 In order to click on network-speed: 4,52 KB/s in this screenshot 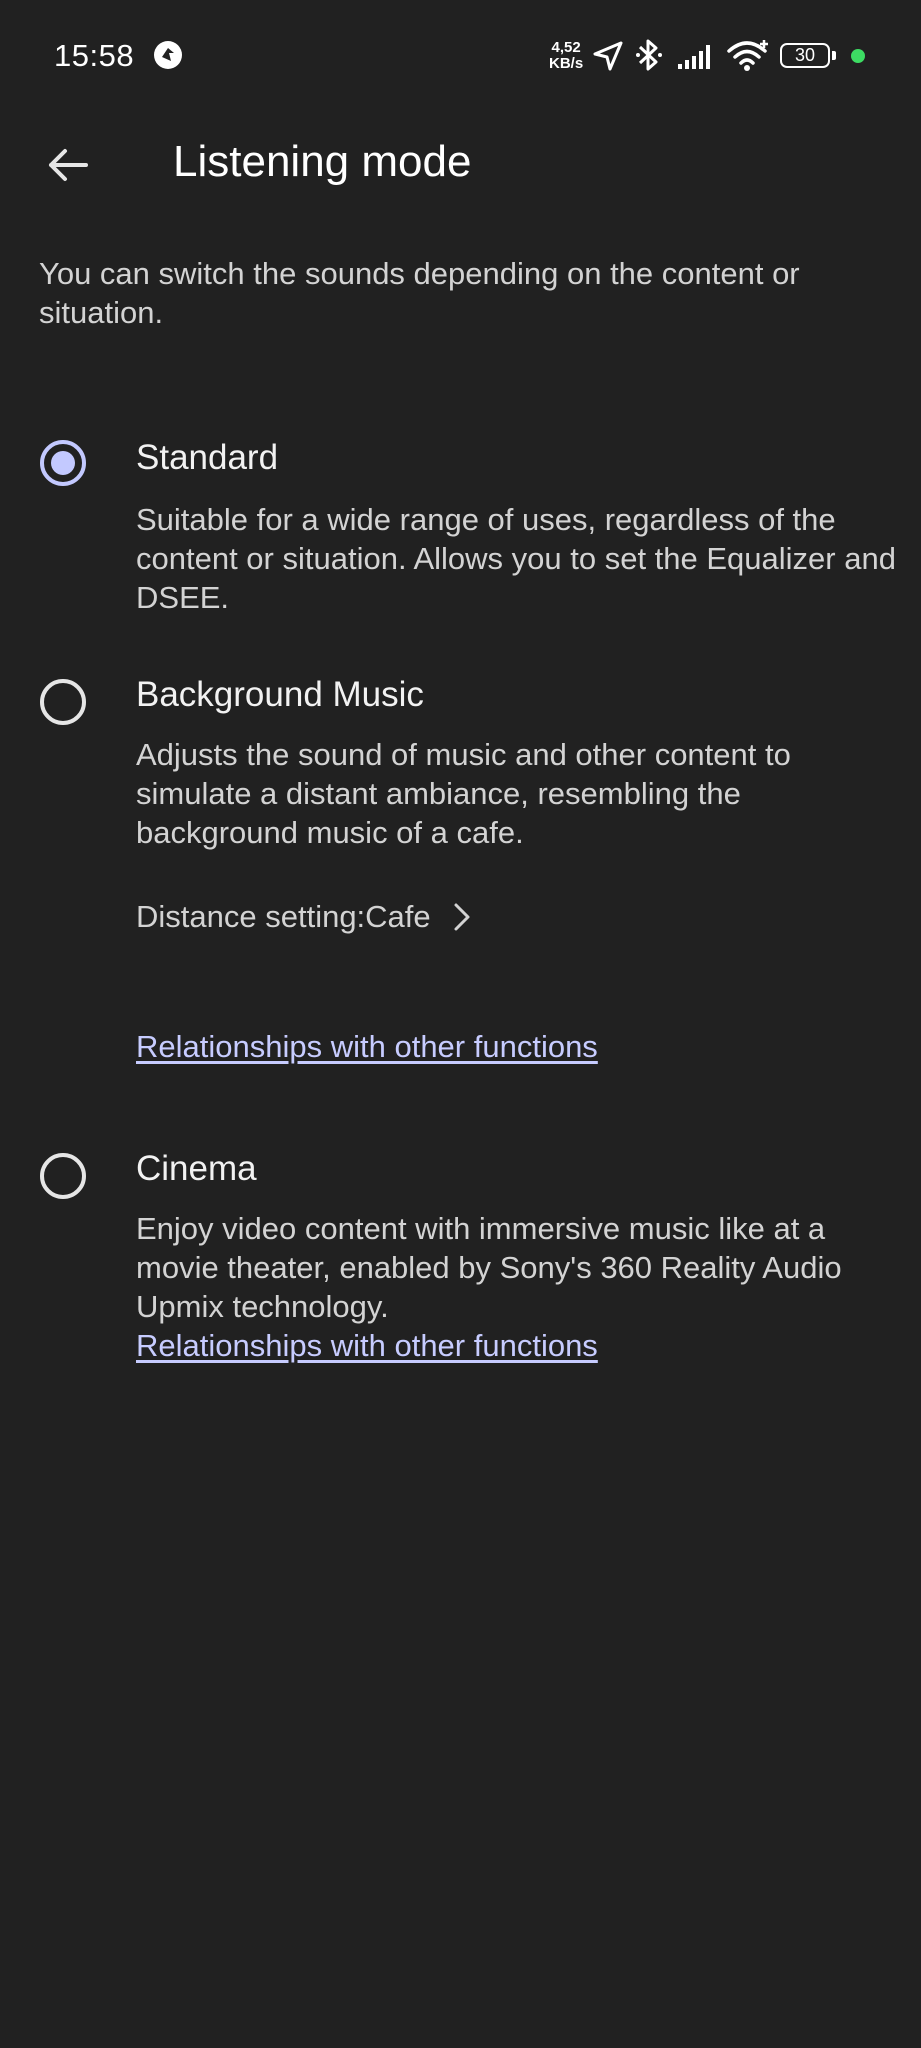, I will do `click(566, 56)`.